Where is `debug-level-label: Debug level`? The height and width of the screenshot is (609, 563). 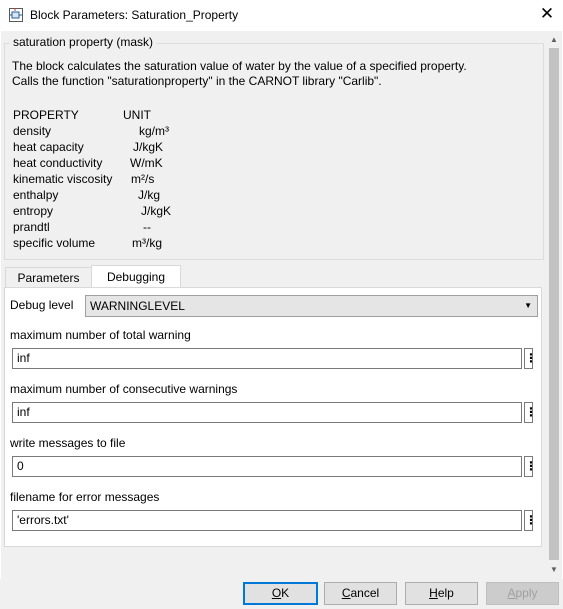
debug-level-label: Debug level is located at coordinates (42, 305).